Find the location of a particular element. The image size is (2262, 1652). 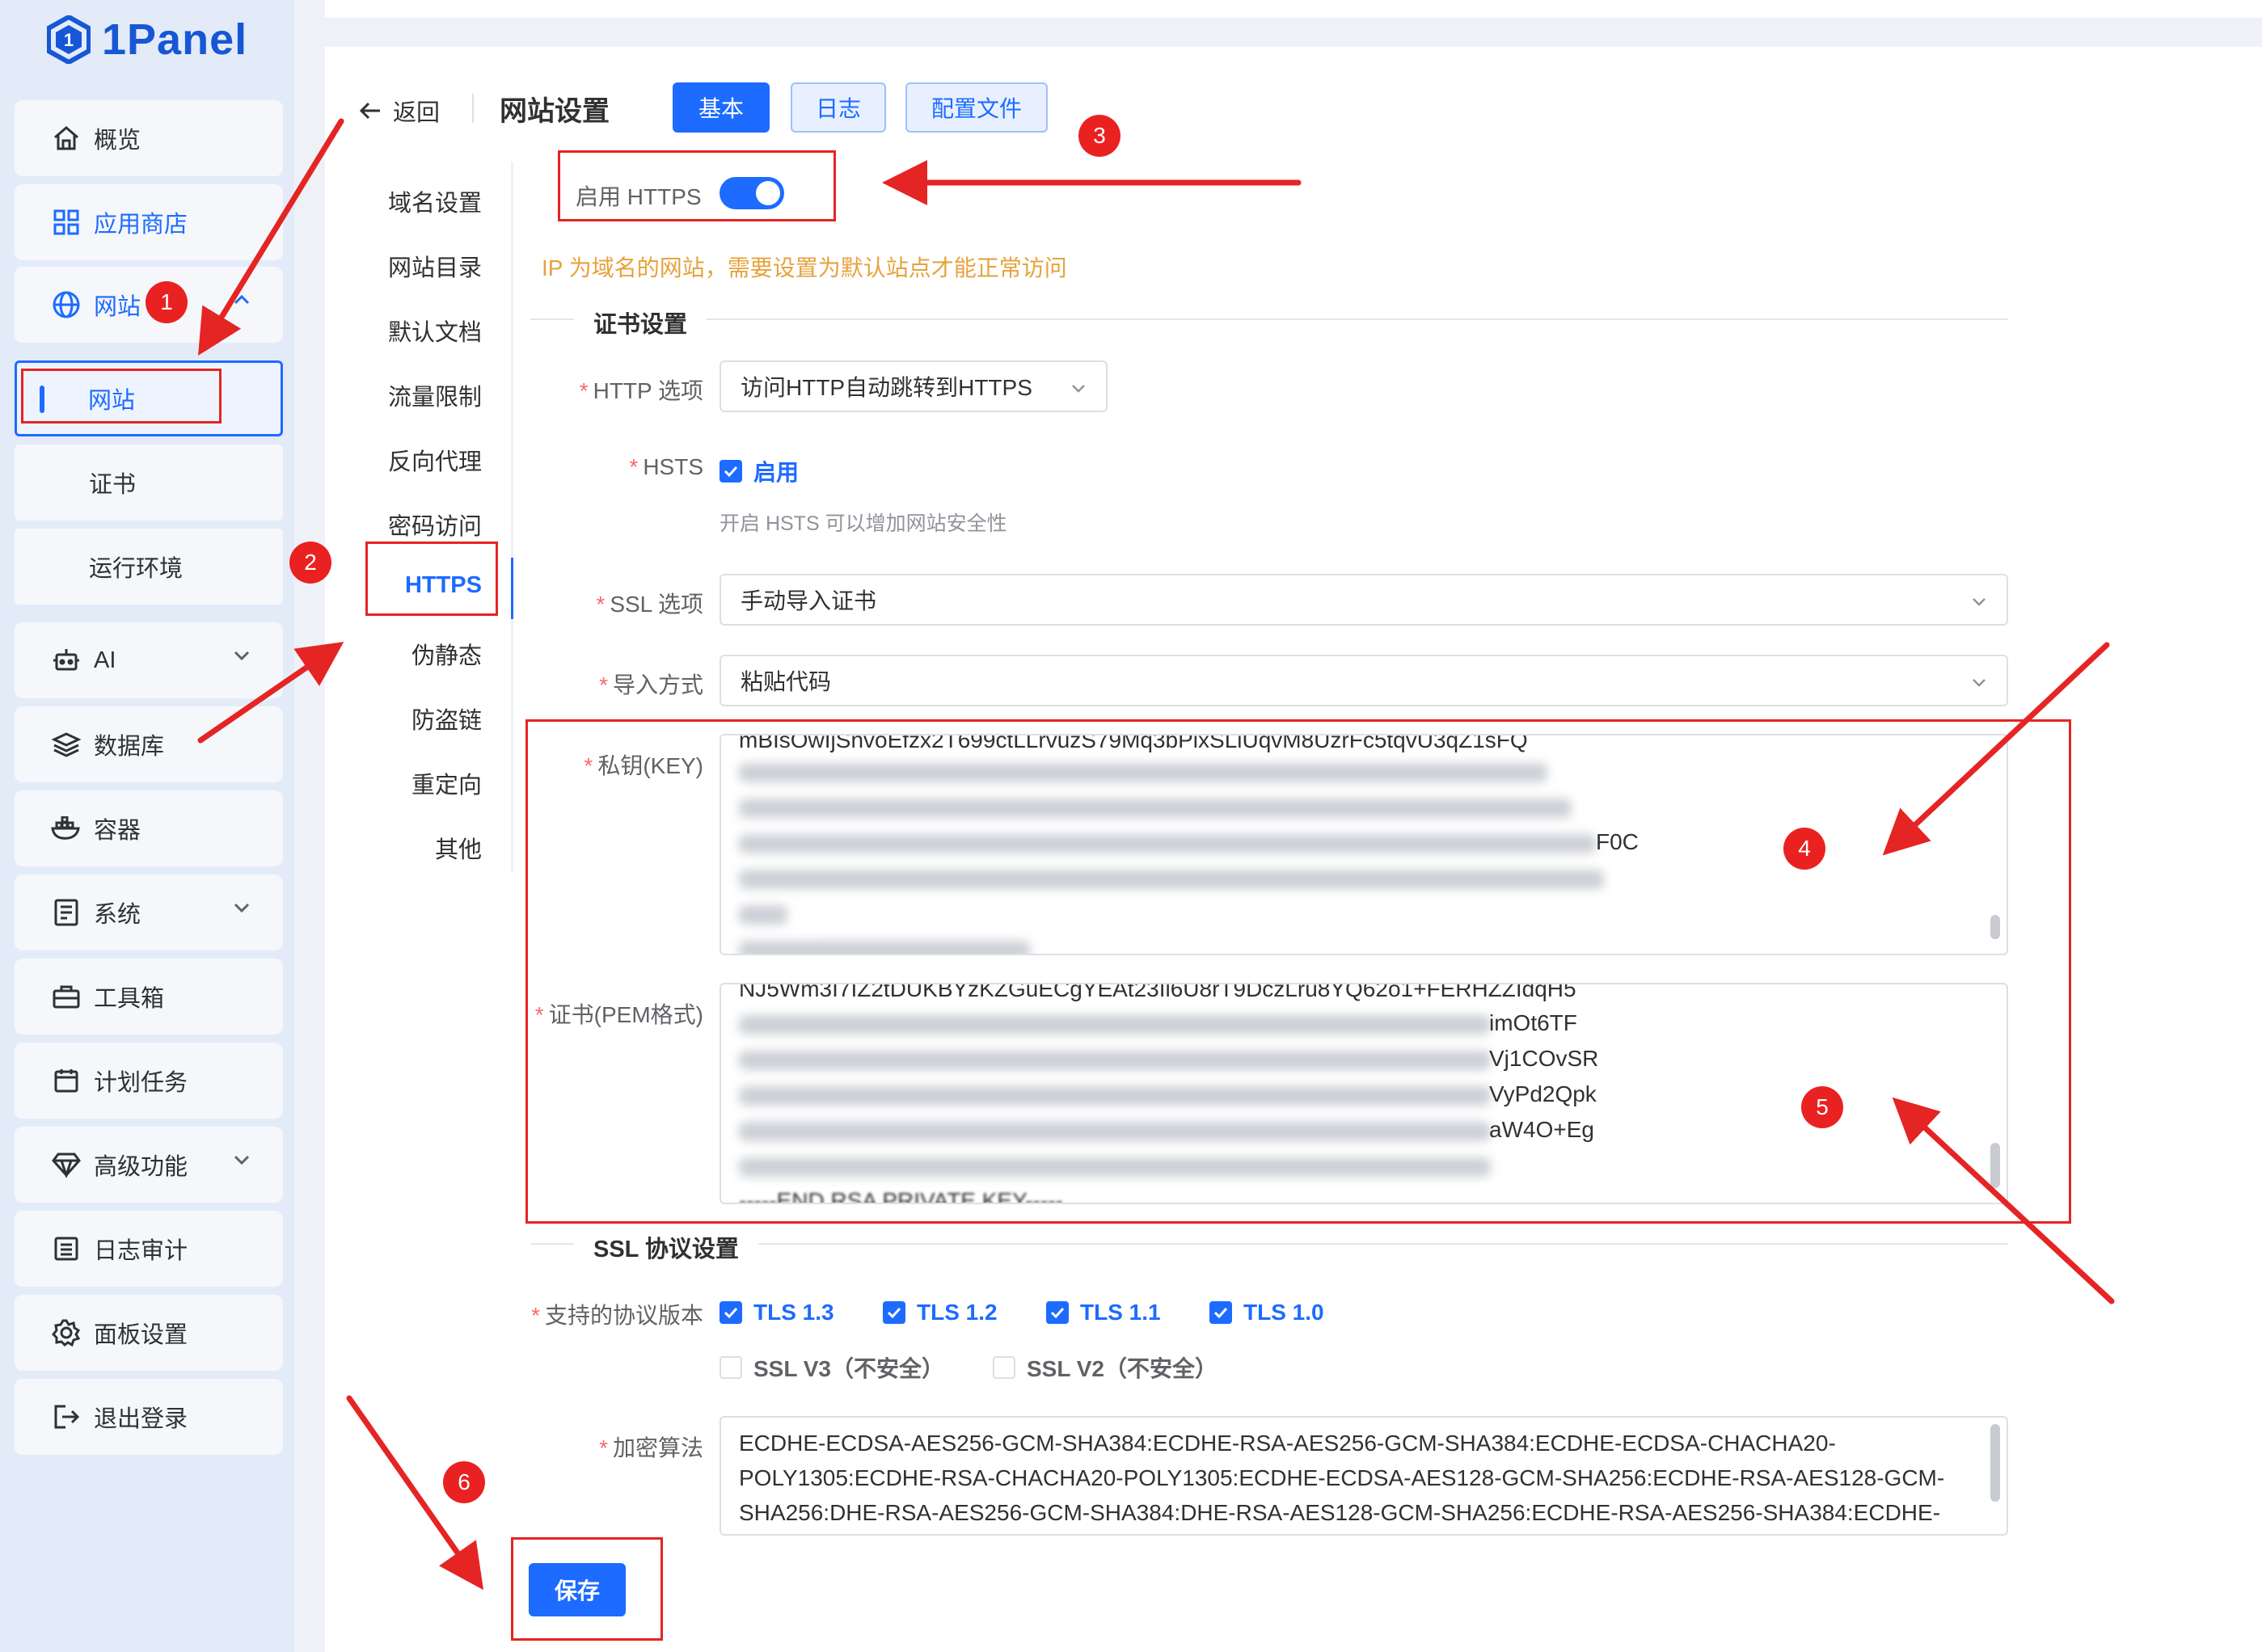

annotation-badge-1: 1 is located at coordinates (167, 302).